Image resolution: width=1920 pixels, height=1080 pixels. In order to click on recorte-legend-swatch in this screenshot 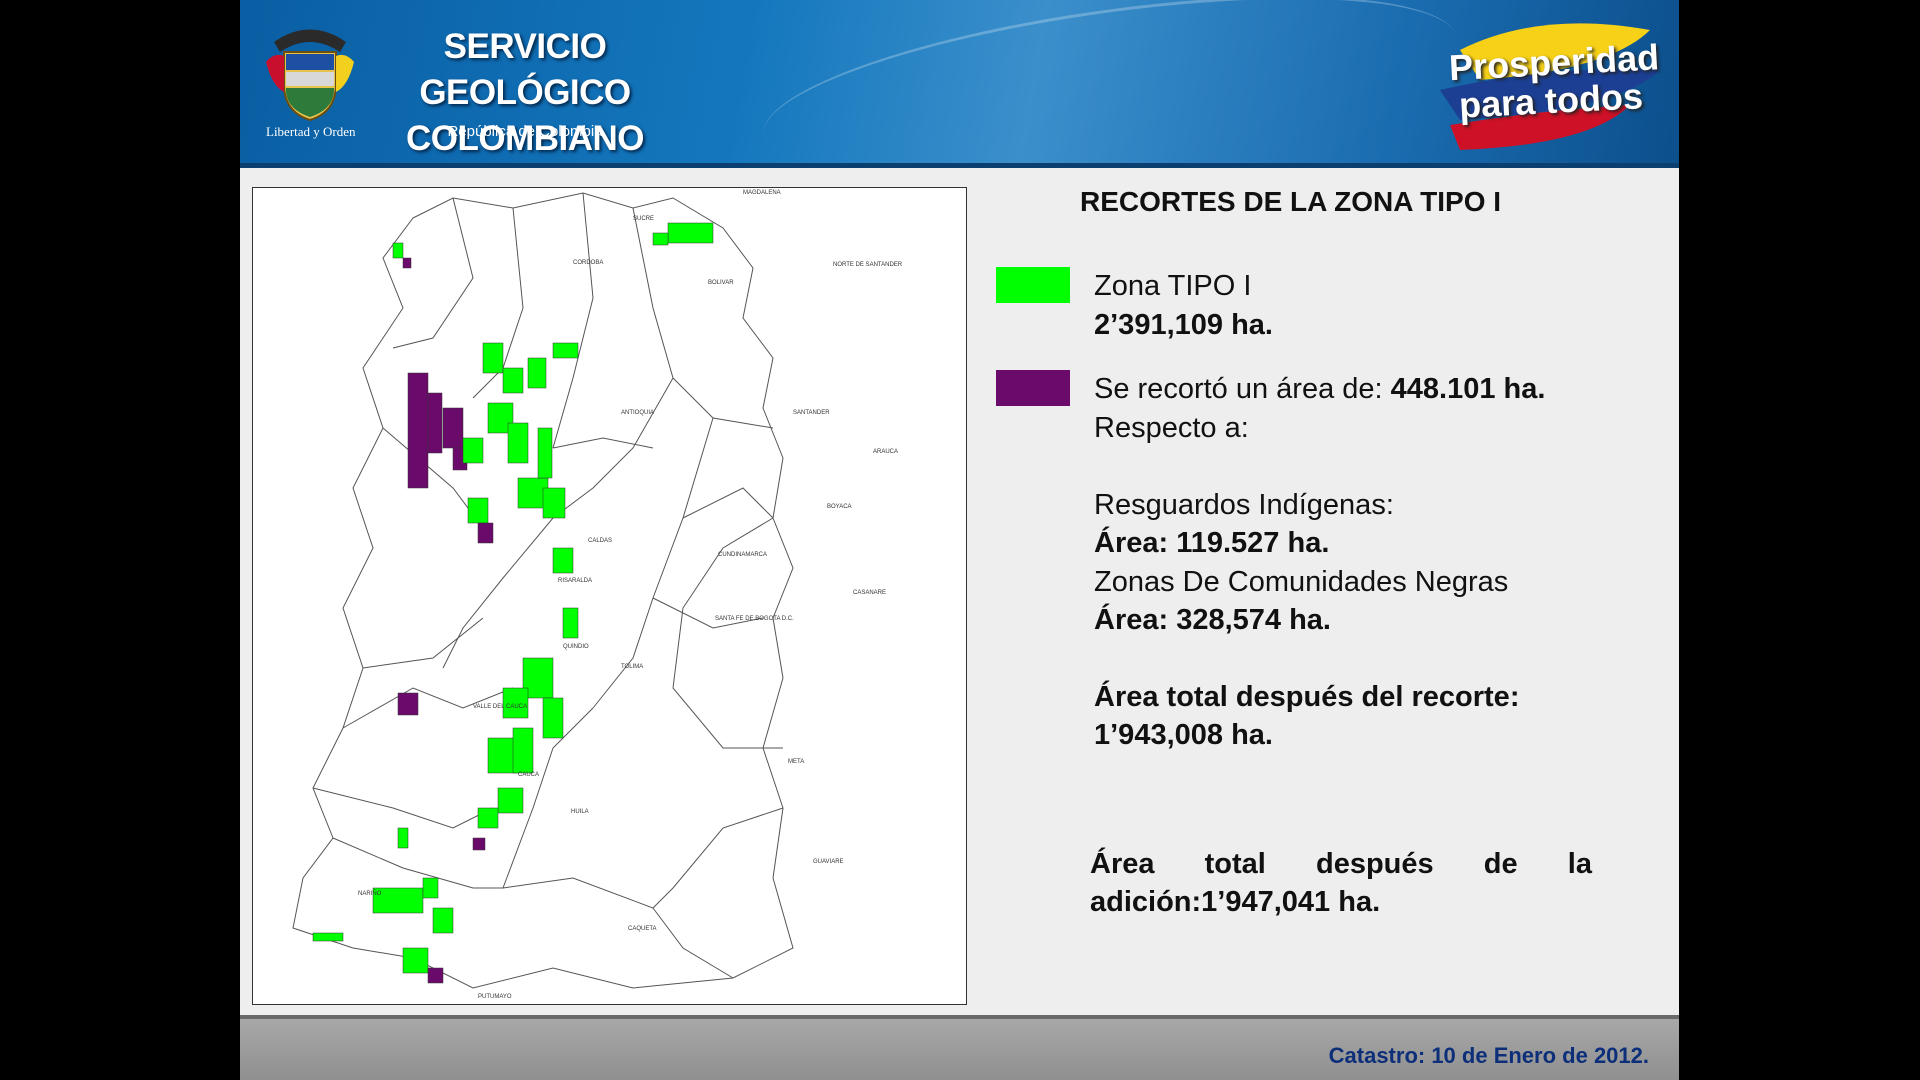, I will do `click(1033, 388)`.